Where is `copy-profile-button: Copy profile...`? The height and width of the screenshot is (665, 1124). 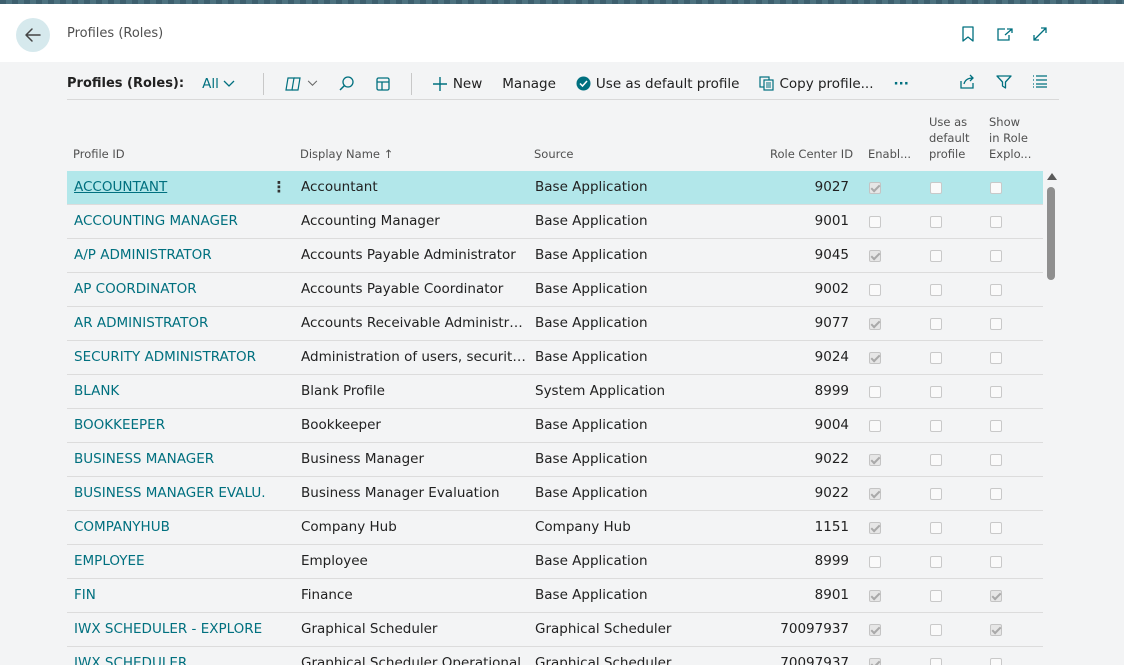
copy-profile-button: Copy profile... is located at coordinates (816, 84).